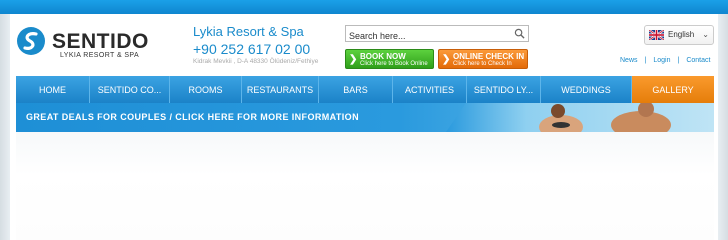 This screenshot has width=728, height=240. Describe the element at coordinates (661, 60) in the screenshot. I see `login-link: Login` at that location.